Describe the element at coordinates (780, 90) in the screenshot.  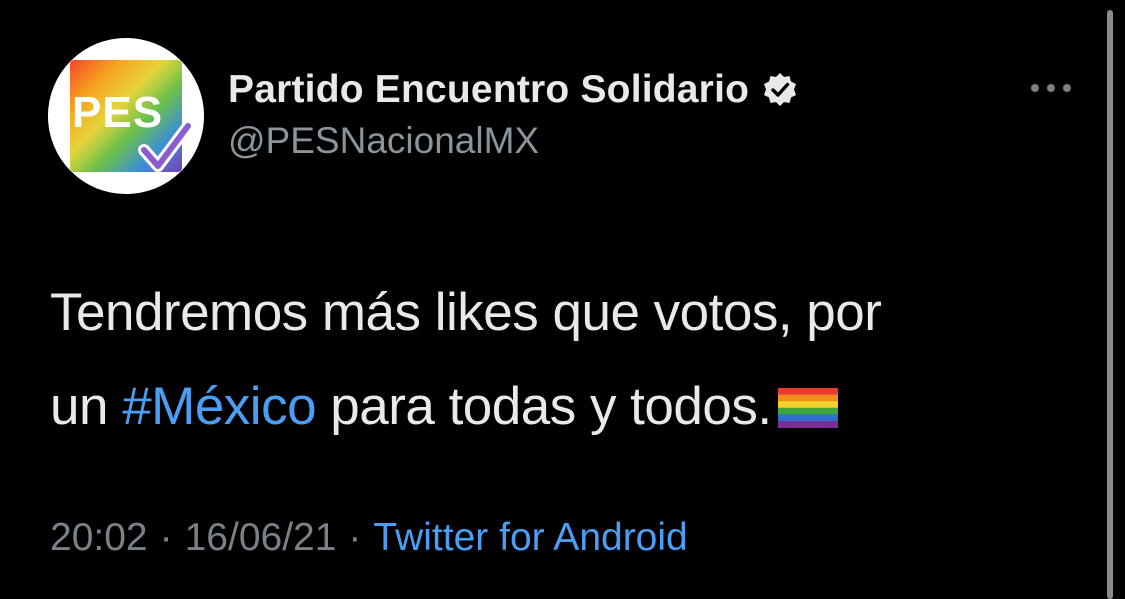
I see `verified-badge-icon` at that location.